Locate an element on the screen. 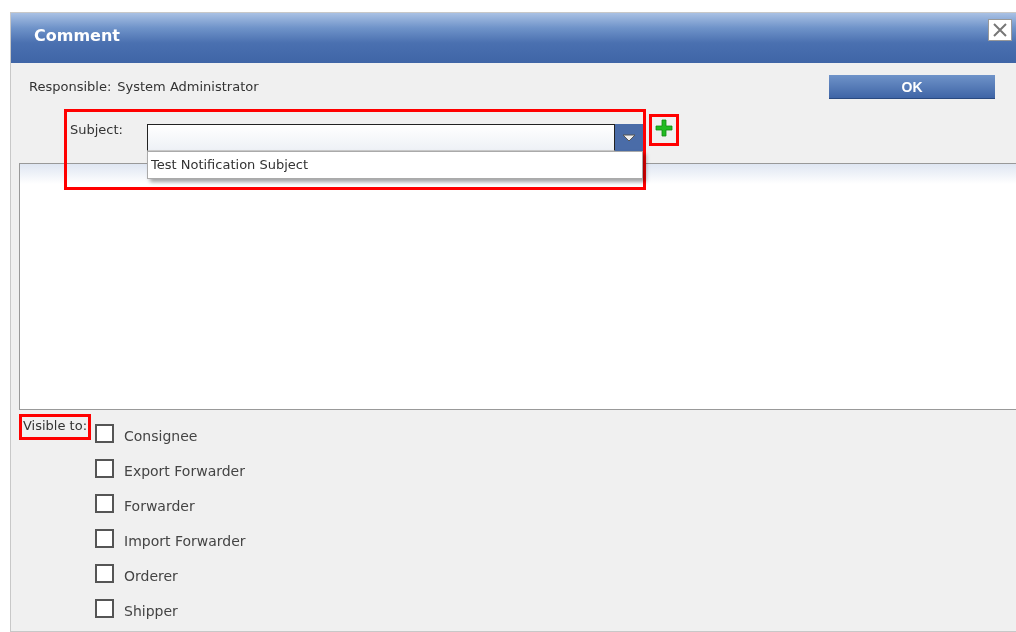 The image size is (1016, 632). checkbox-label: Shipper is located at coordinates (151, 611).